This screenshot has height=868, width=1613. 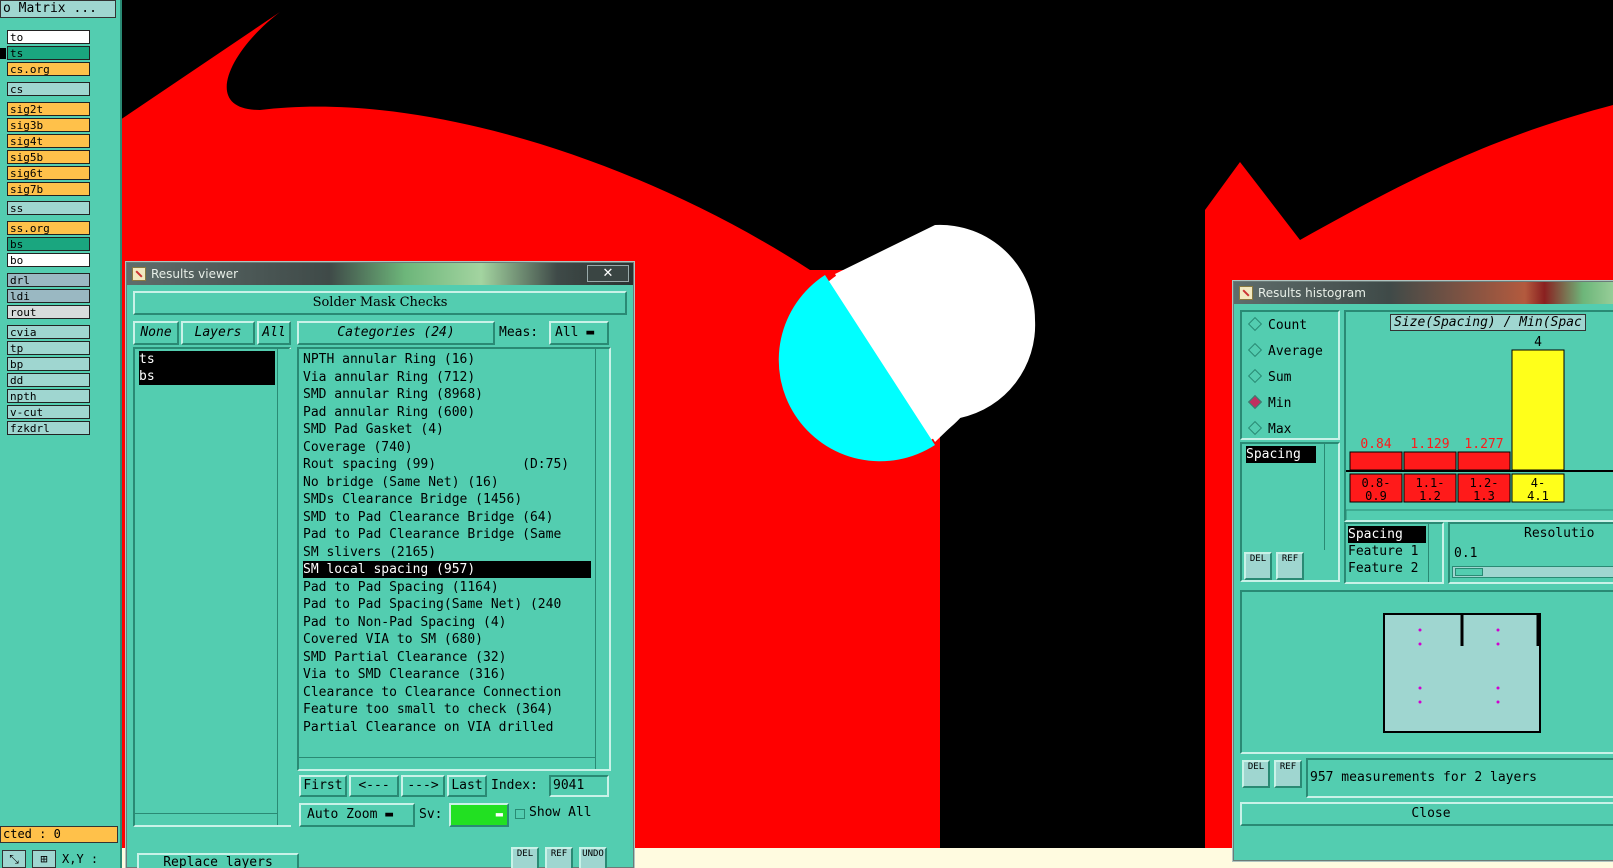 I want to click on category-item: No bridge (Same Net) (16), so click(x=447, y=482).